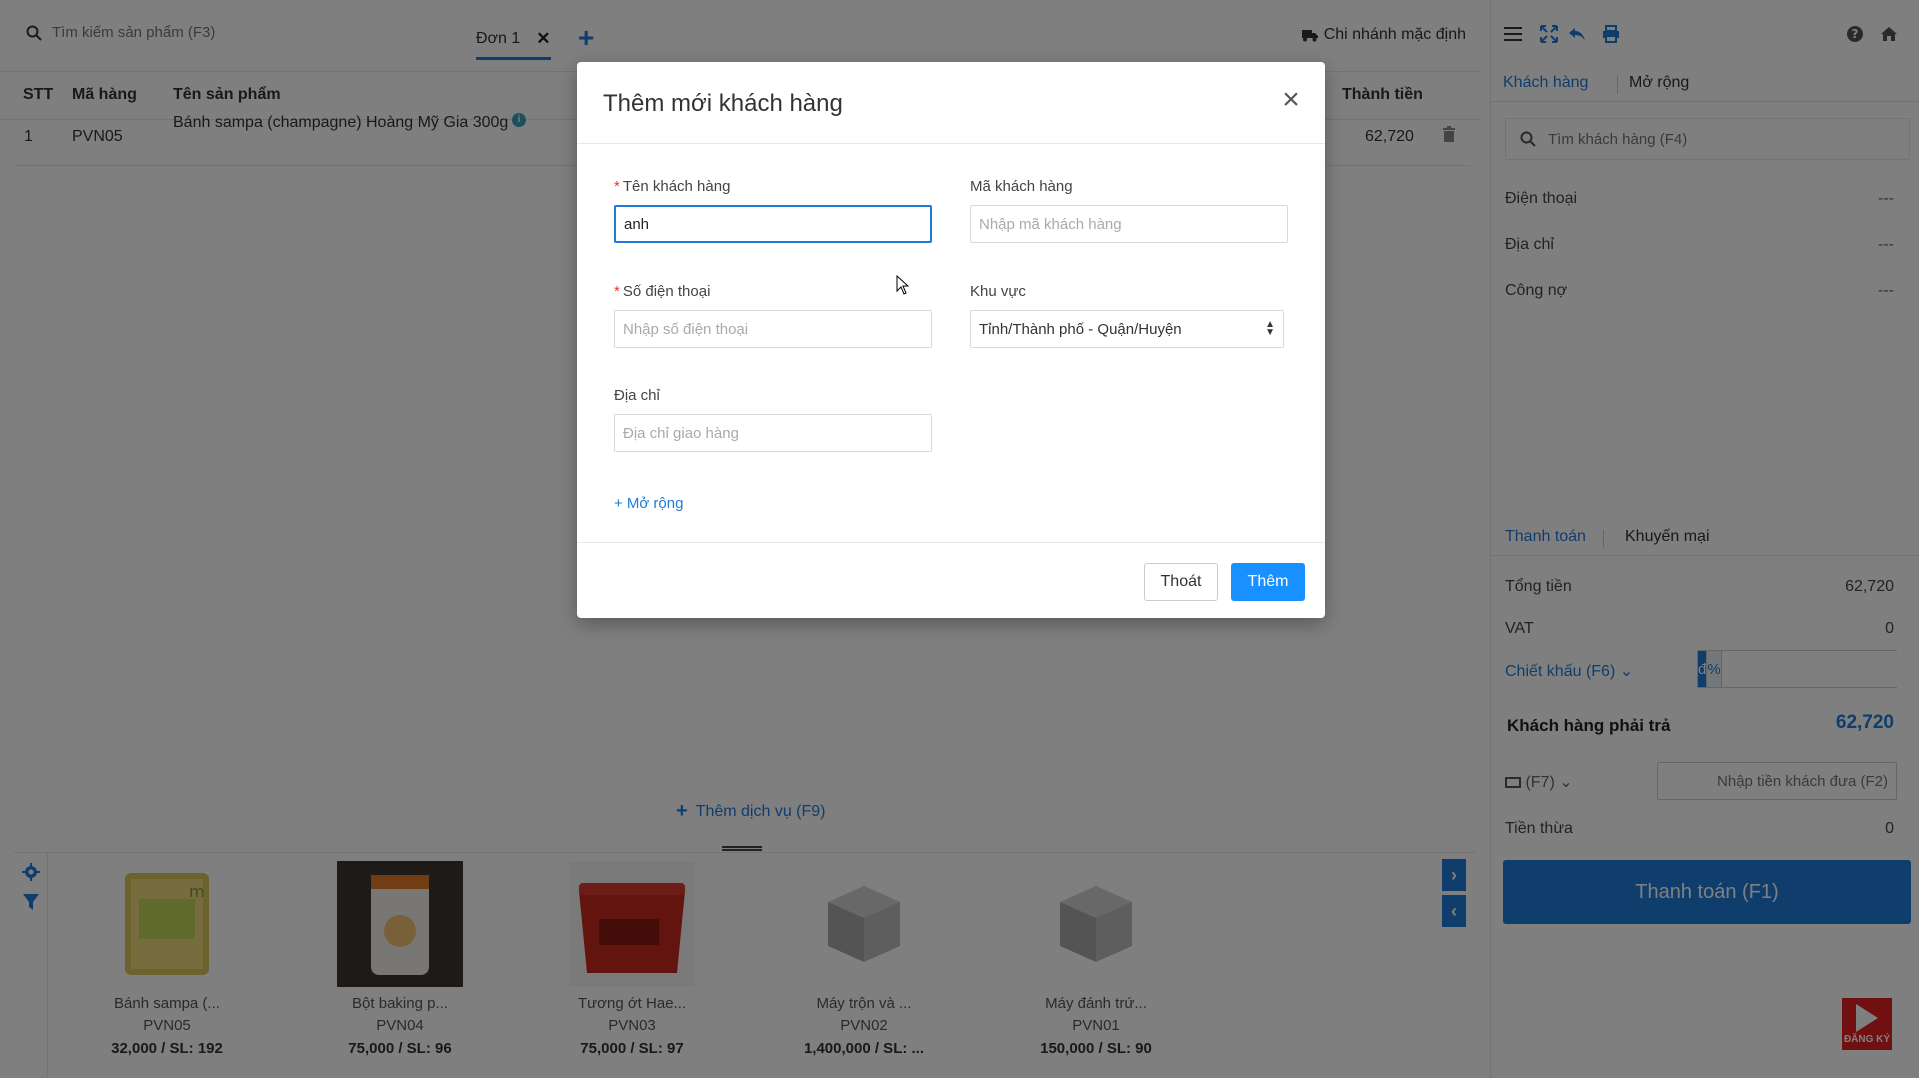  What do you see at coordinates (1268, 582) in the screenshot?
I see `add-button: Thêm` at bounding box center [1268, 582].